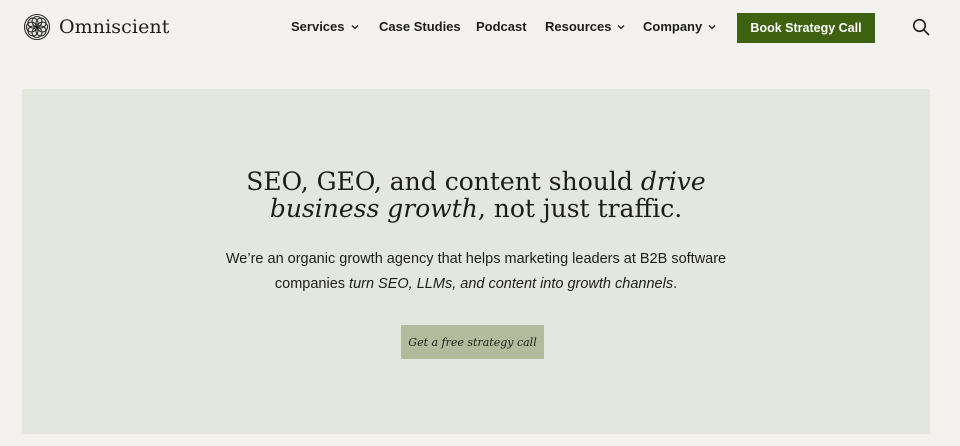 The height and width of the screenshot is (446, 960). I want to click on nav-item-services-label: Services, so click(318, 26).